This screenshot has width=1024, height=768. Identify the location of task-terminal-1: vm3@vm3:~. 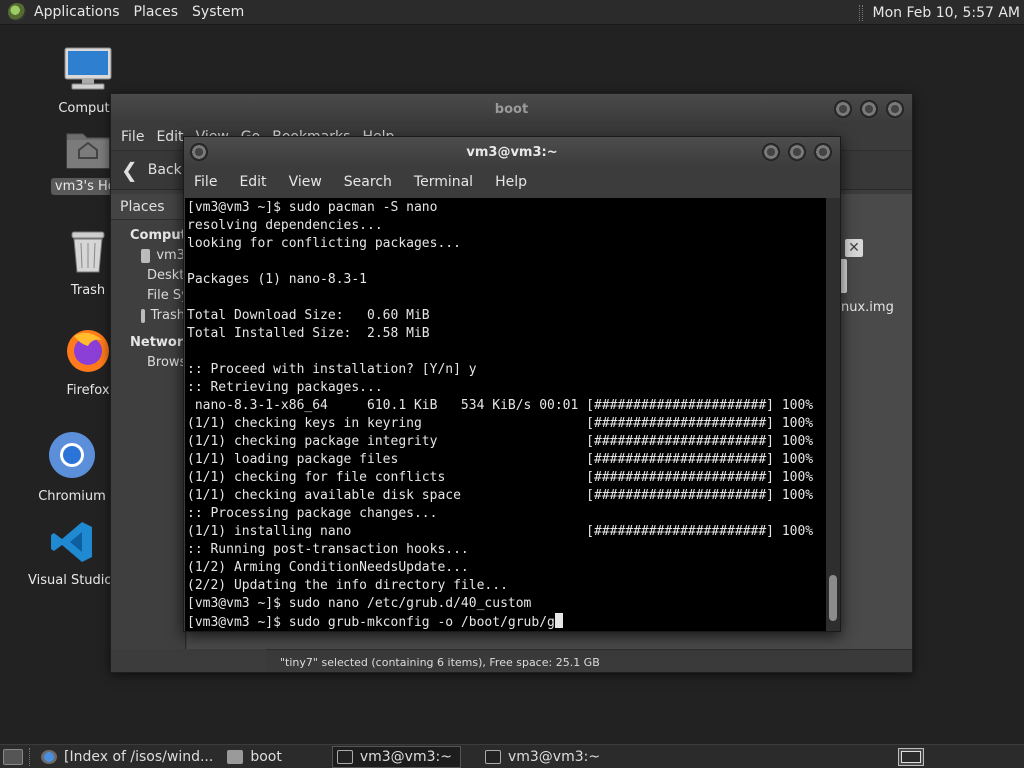
(396, 756).